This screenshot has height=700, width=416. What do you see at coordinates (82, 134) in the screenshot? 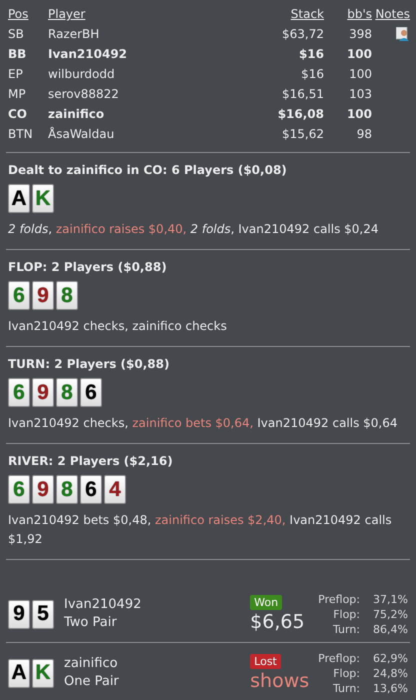
I see `player-name-cell-text: ÅsaWaldau` at bounding box center [82, 134].